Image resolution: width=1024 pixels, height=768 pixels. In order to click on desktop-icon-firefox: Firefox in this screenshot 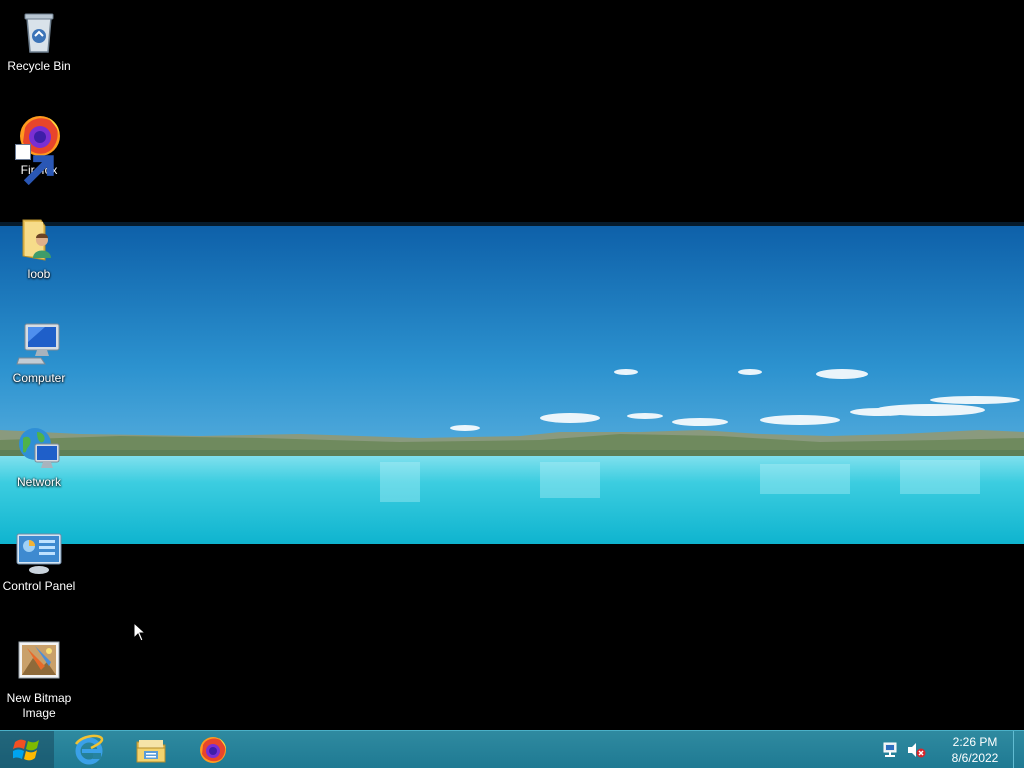, I will do `click(39, 149)`.